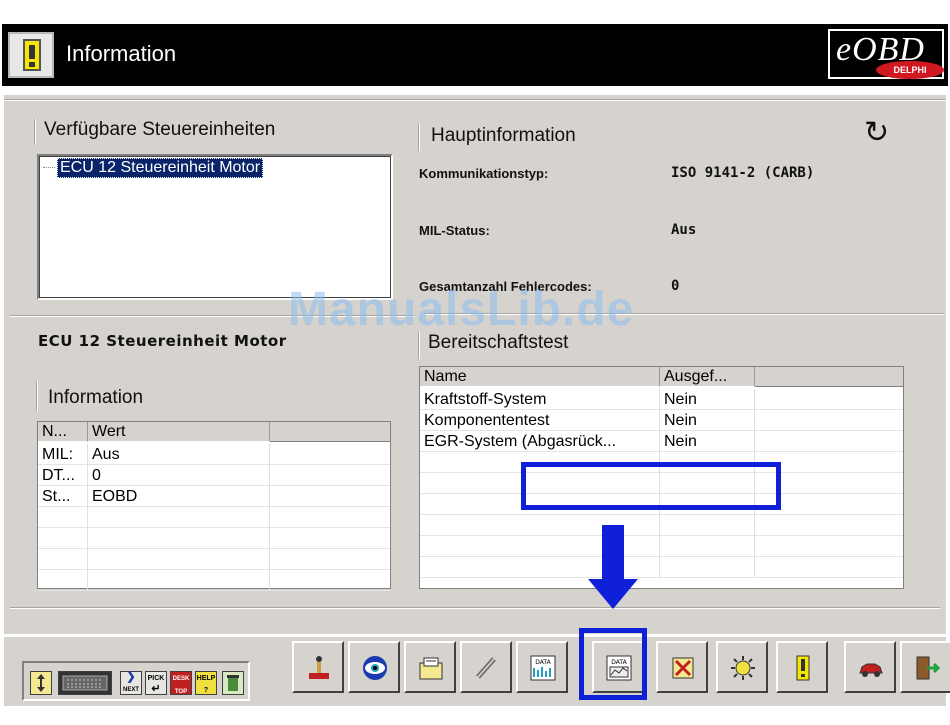 The width and height of the screenshot is (950, 725). I want to click on table-row: Komponententest Nein, so click(661, 420).